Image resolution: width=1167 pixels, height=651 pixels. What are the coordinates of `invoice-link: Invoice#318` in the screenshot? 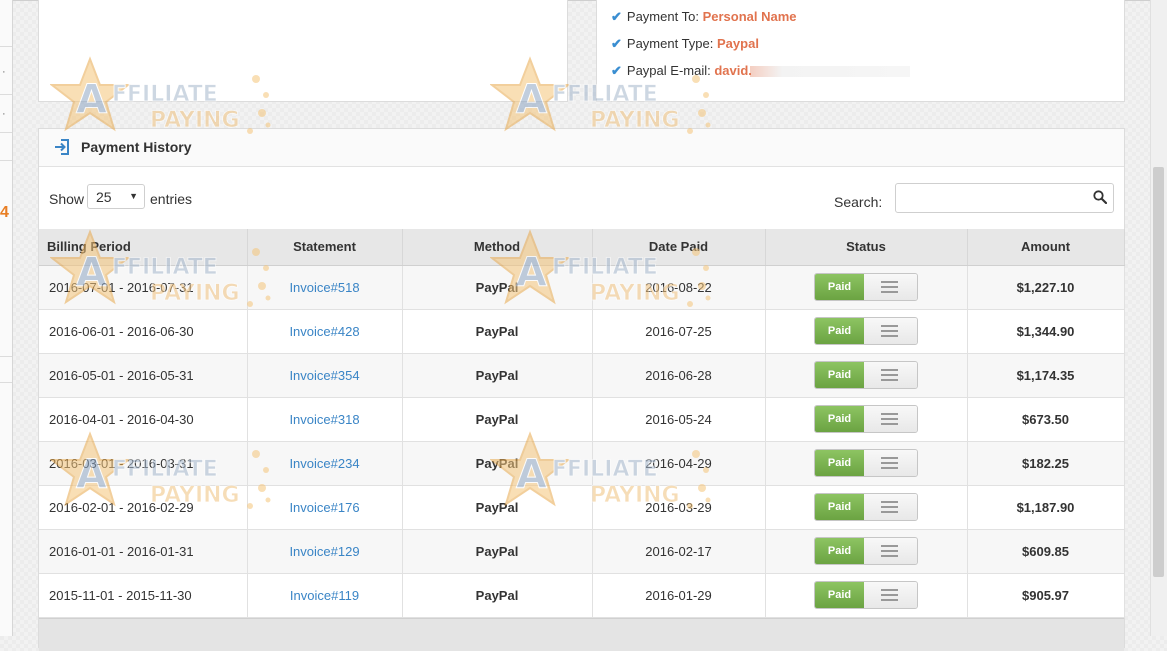 It's located at (324, 419).